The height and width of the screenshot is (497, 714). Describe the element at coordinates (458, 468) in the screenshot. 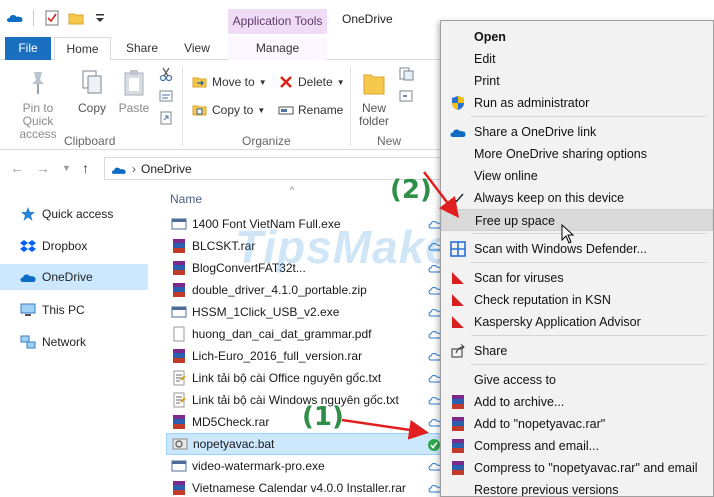

I see `winrar-icon` at that location.